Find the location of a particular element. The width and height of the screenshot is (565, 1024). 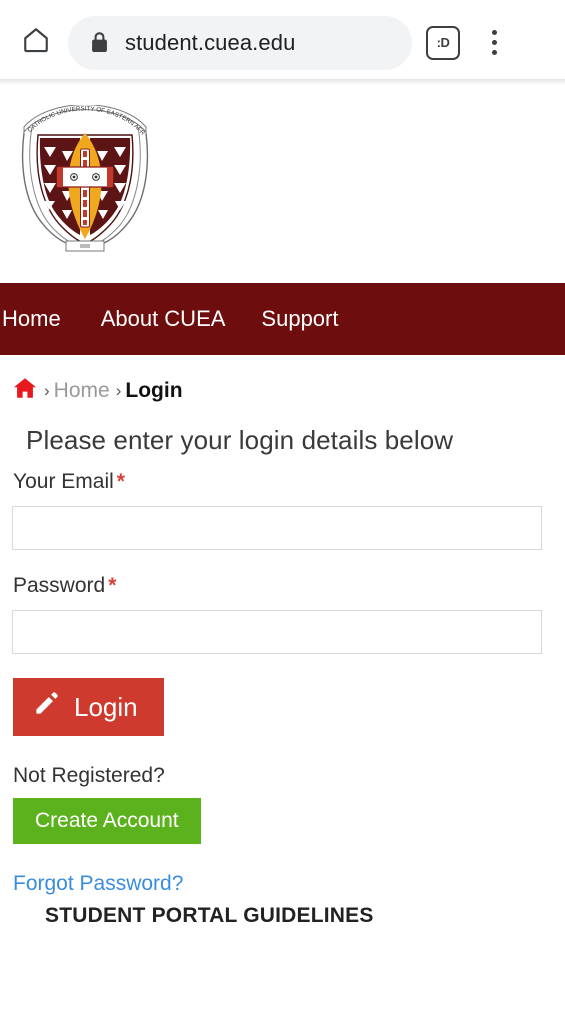

password-label-text: Password is located at coordinates (59, 585).